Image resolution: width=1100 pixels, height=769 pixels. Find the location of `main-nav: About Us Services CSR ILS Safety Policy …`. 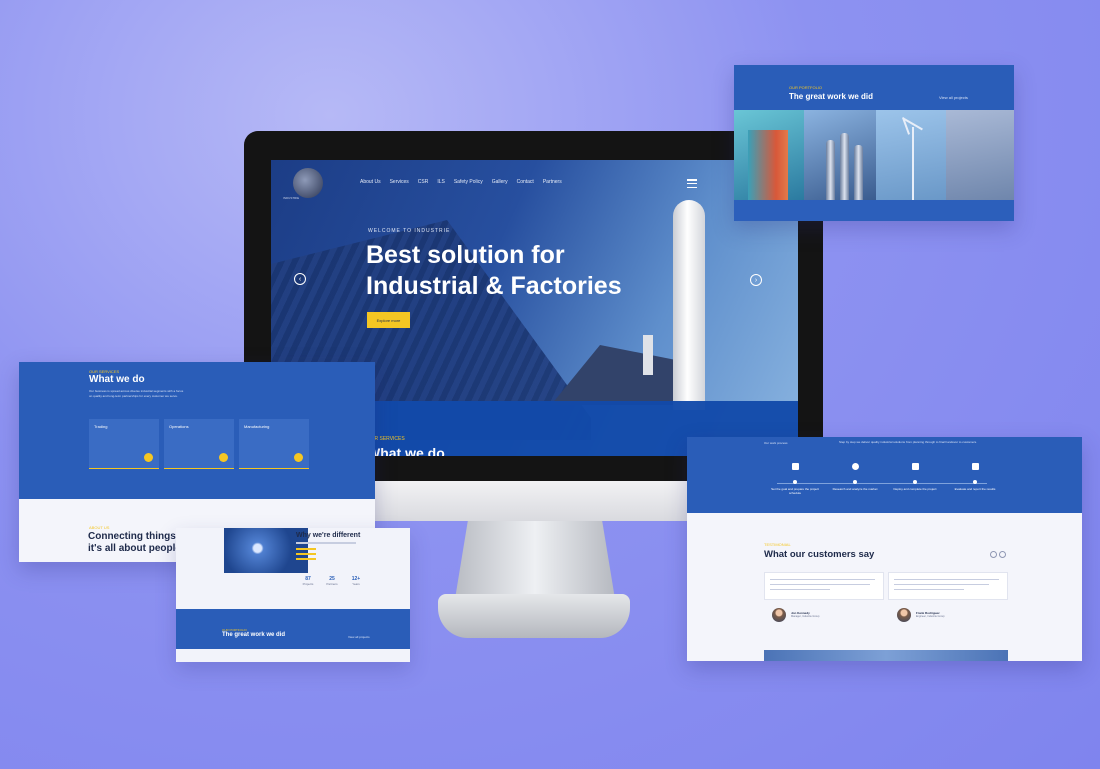

main-nav: About Us Services CSR ILS Safety Policy … is located at coordinates (461, 182).